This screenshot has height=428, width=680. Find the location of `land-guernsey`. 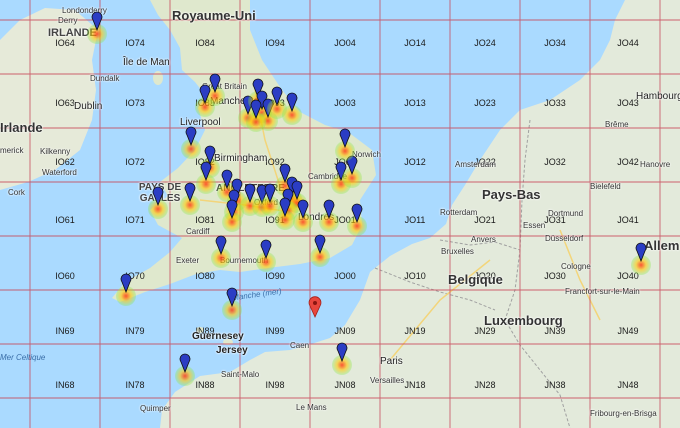

land-guernsey is located at coordinates (200, 330).